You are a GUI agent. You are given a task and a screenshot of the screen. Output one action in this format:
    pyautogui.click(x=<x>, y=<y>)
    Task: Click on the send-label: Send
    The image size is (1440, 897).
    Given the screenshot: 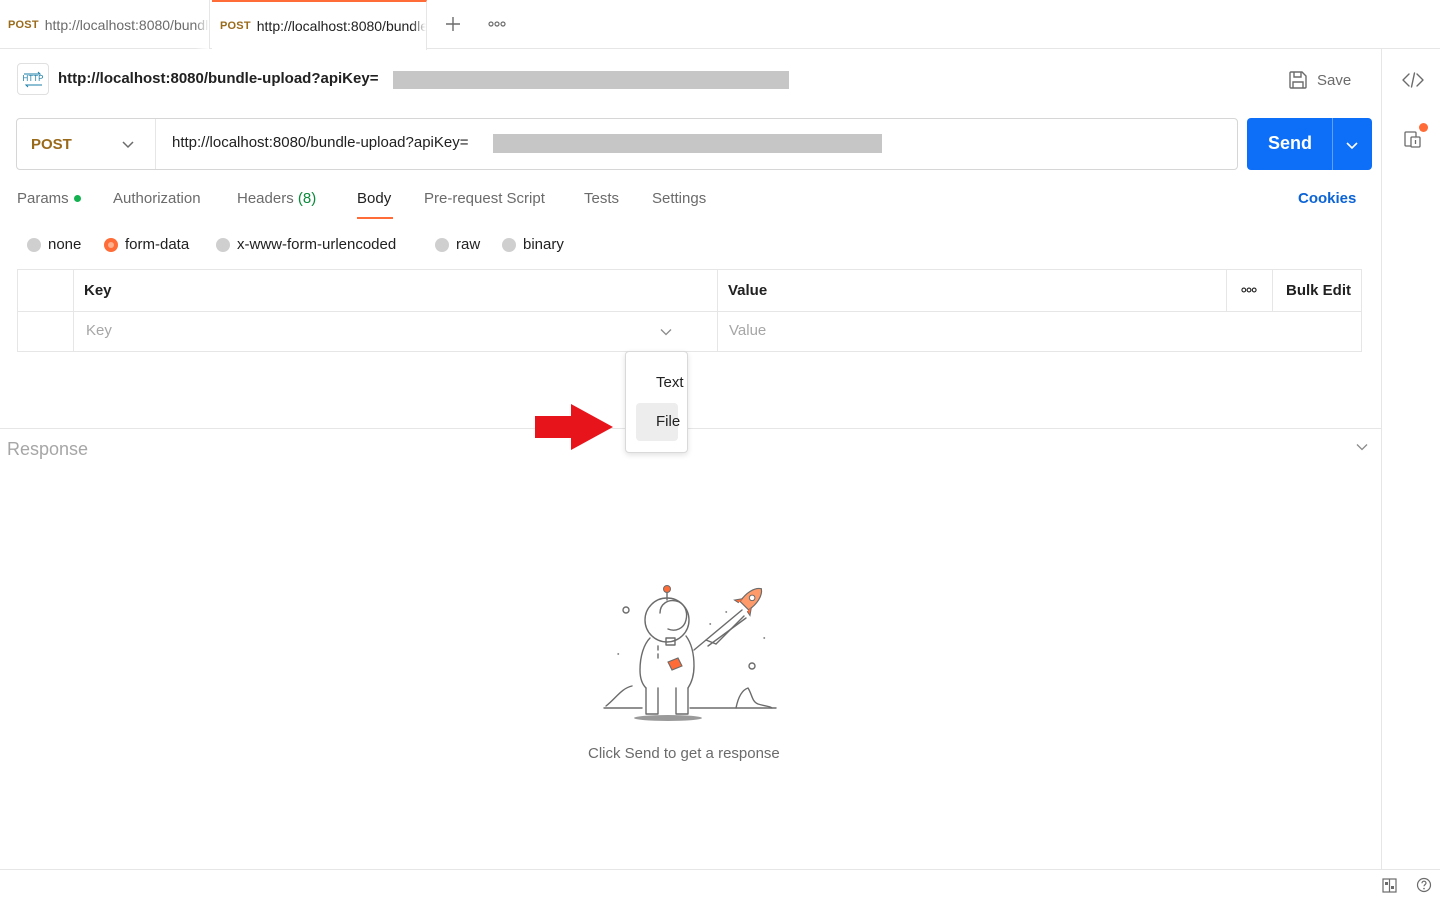 What is the action you would take?
    pyautogui.click(x=1290, y=143)
    